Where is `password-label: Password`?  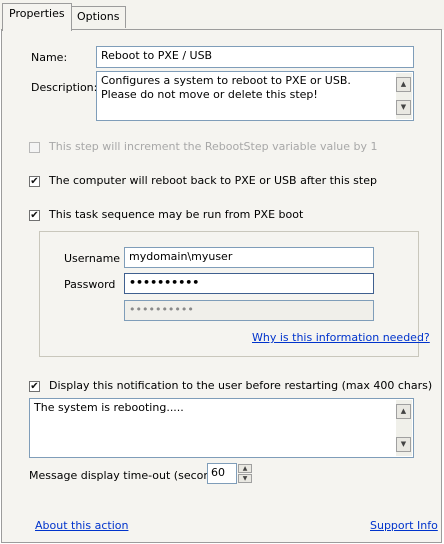 password-label: Password is located at coordinates (90, 284).